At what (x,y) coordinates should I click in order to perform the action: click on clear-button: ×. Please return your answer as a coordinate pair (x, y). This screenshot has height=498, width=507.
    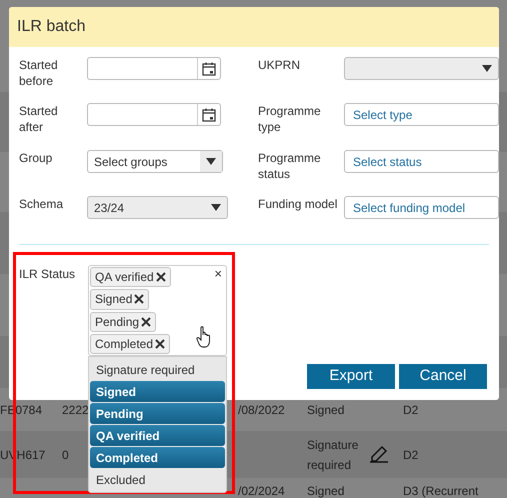
    Looking at the image, I should click on (218, 274).